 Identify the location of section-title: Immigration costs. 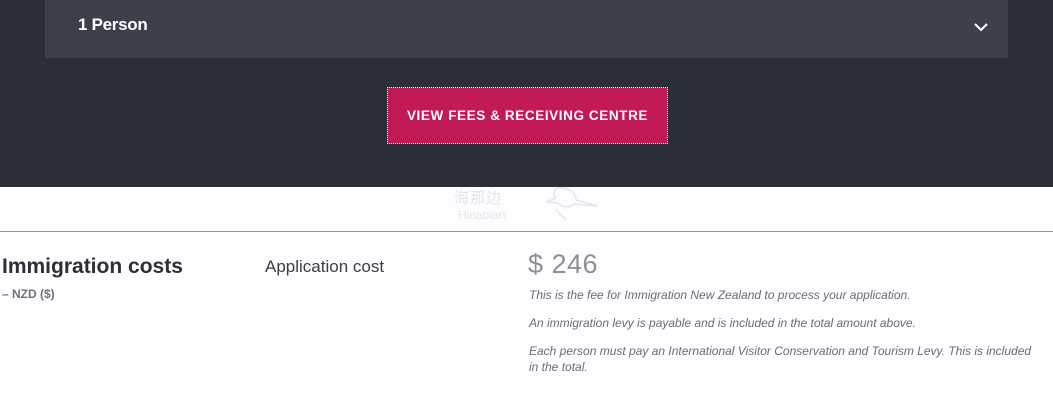
(92, 266).